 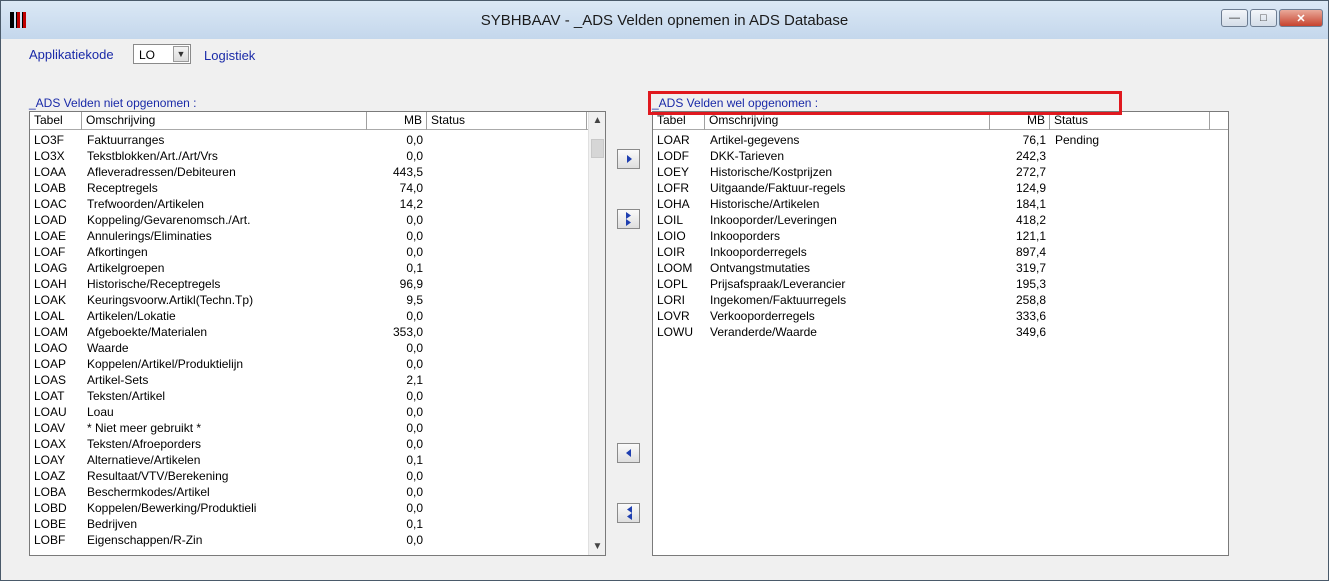 I want to click on table-row: LORI Ingekomen/Faktuurregels 258,8, so click(x=940, y=300).